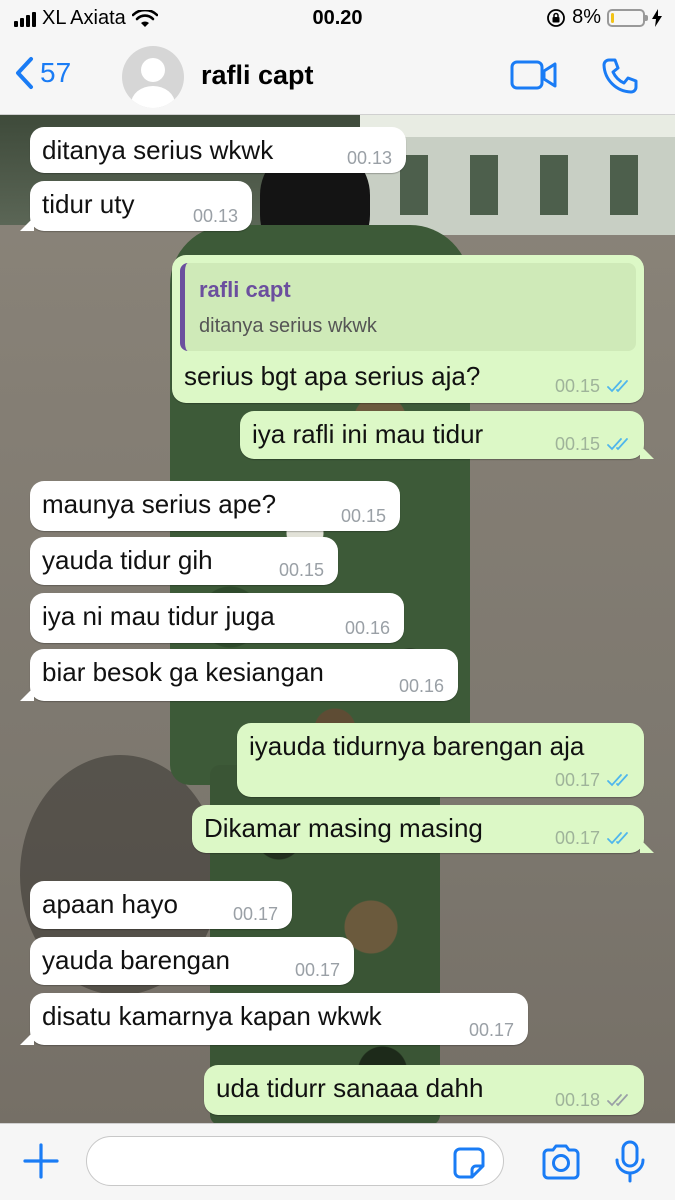 This screenshot has width=675, height=1200. I want to click on incoming-message: ditanya serius wkwk 00.13, so click(218, 150).